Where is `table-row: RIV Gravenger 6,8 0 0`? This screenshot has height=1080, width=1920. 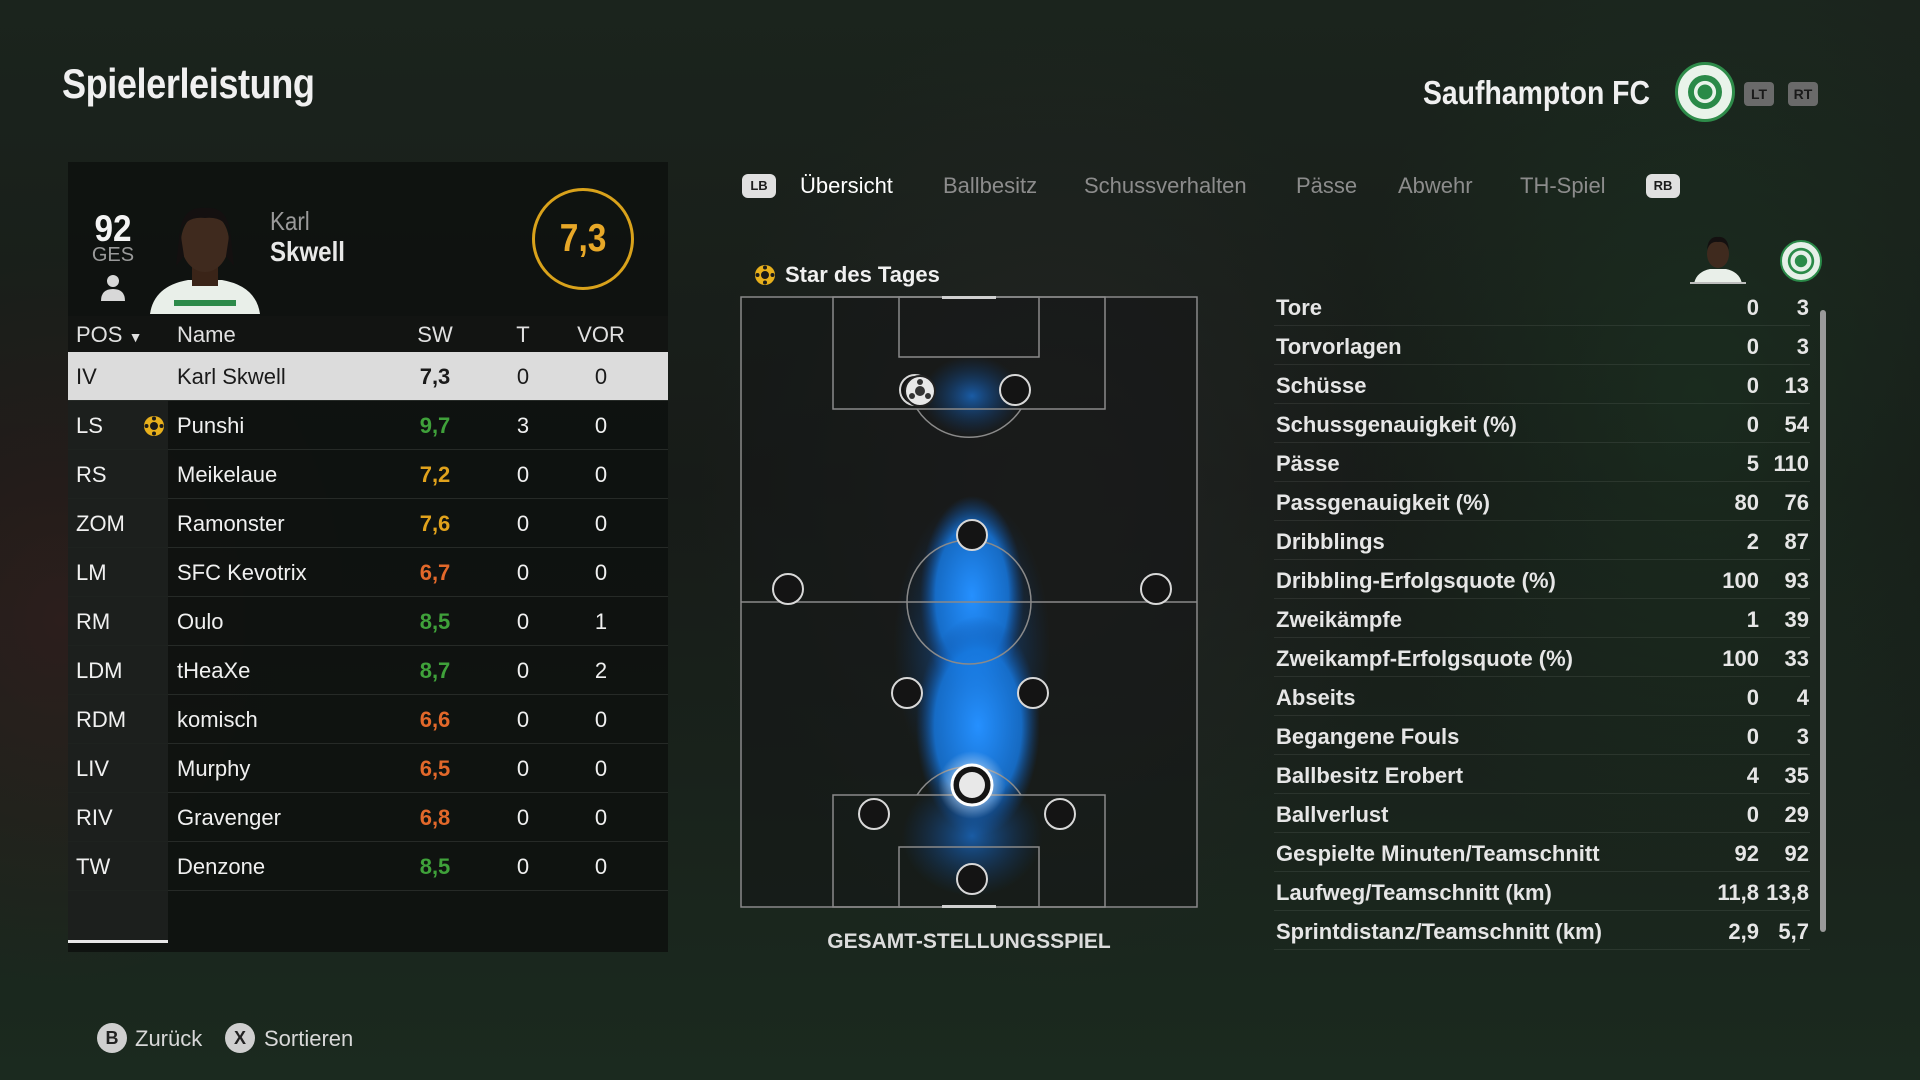
table-row: RIV Gravenger 6,8 0 0 is located at coordinates (368, 817).